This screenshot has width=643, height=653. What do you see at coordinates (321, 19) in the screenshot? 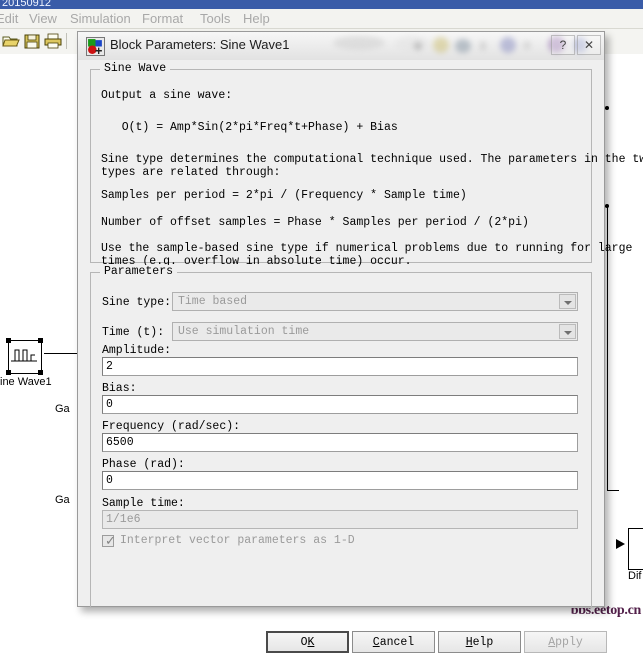
I see `menubar: Edit View Simulation Format Tools Help` at bounding box center [321, 19].